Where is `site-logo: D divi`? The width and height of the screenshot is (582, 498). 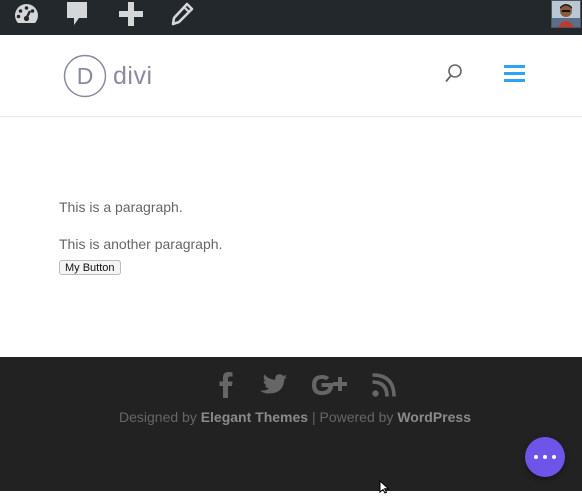 site-logo: D divi is located at coordinates (108, 76).